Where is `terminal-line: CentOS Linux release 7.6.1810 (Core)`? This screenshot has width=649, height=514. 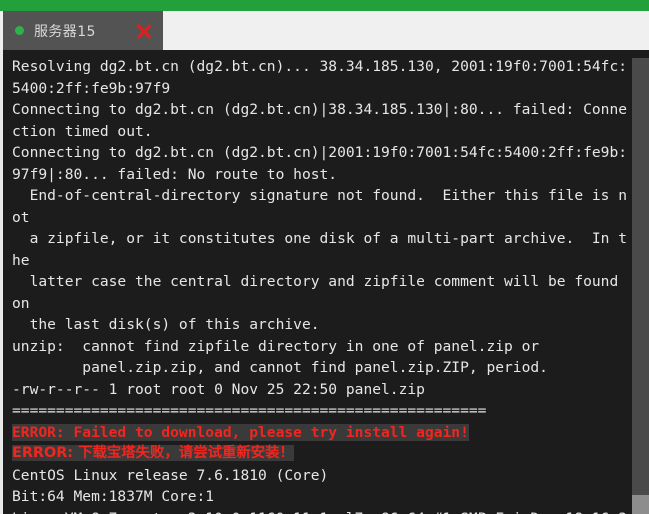 terminal-line: CentOS Linux release 7.6.1810 (Core) is located at coordinates (170, 475).